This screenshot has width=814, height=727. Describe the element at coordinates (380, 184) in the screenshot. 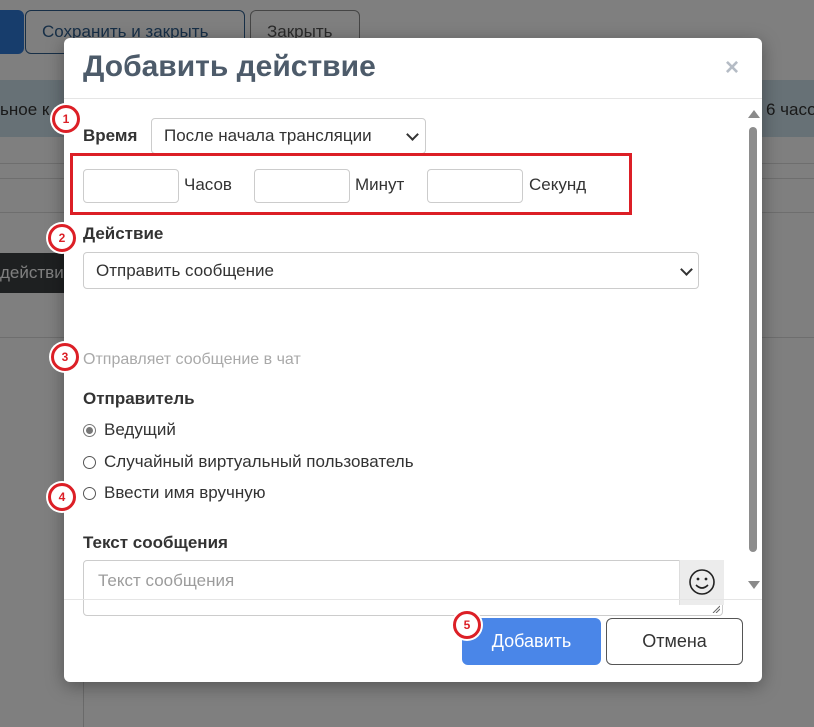

I see `minutes-label: Минут` at that location.